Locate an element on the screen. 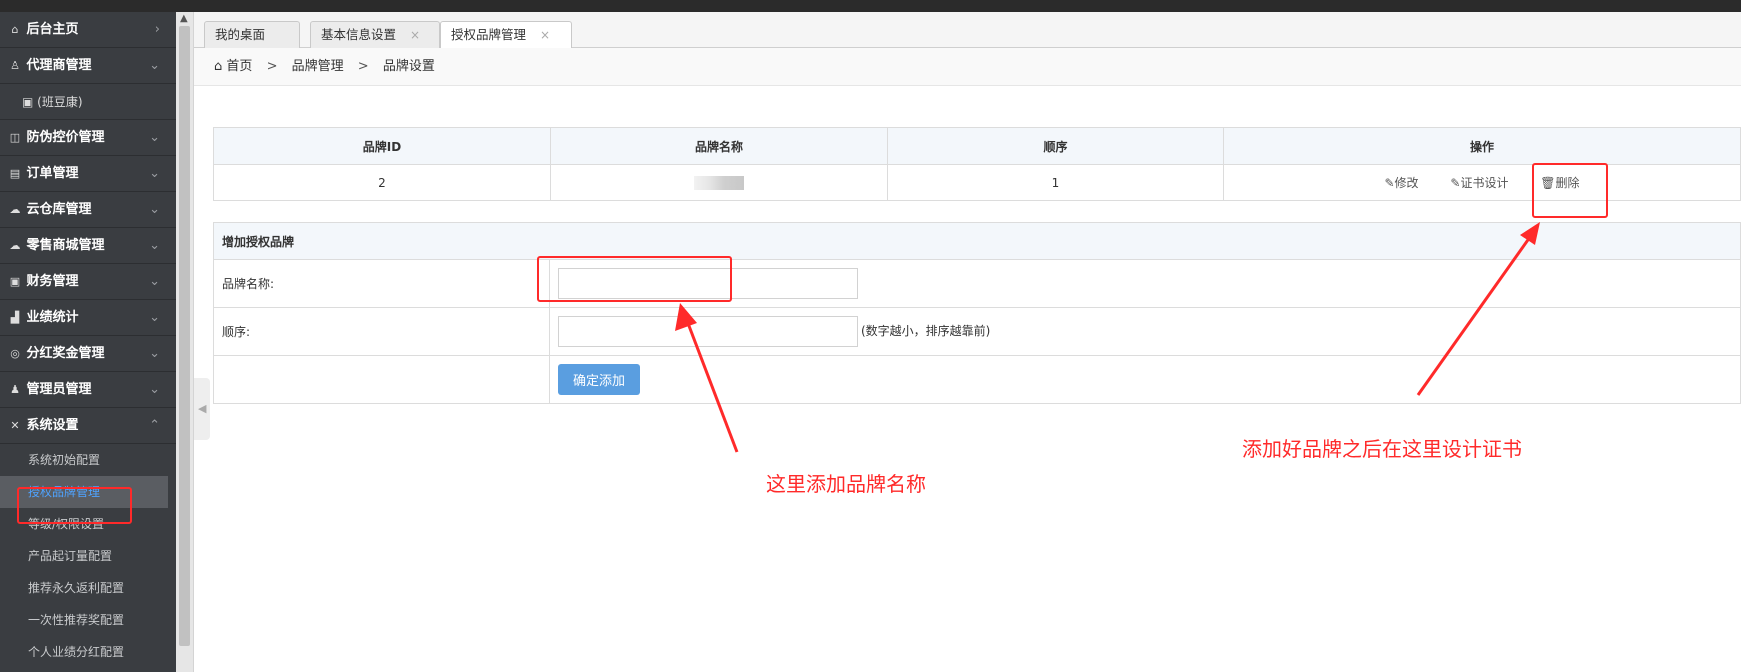 Image resolution: width=1741 pixels, height=672 pixels. caret-left-icon: ◀ is located at coordinates (202, 408).